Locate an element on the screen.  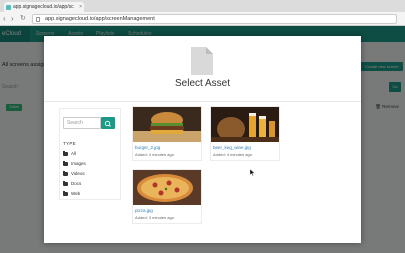
tab-title: app.signagecloud.io/app/sc is located at coordinates (43, 7).